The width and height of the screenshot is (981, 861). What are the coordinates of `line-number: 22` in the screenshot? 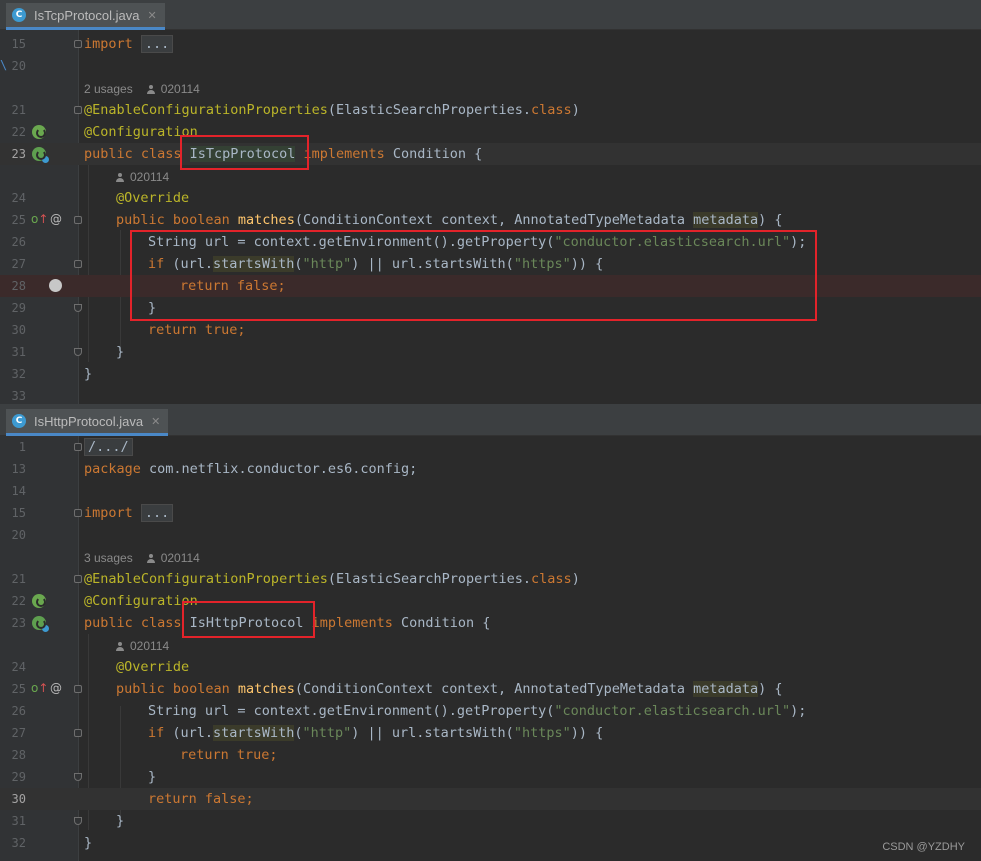 It's located at (18, 132).